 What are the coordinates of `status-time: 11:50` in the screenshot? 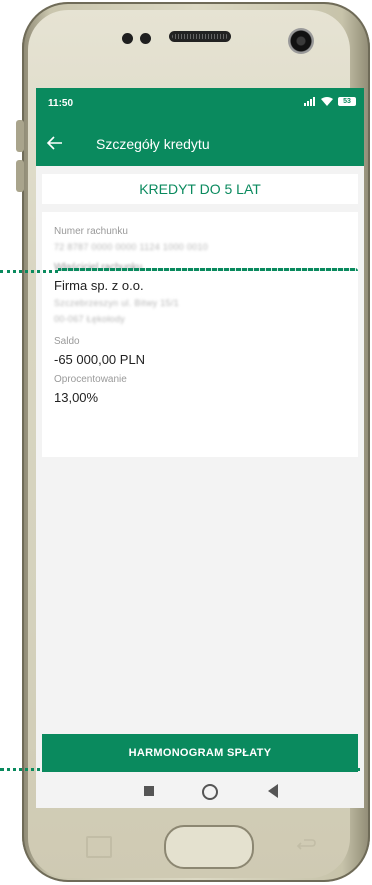 It's located at (61, 103).